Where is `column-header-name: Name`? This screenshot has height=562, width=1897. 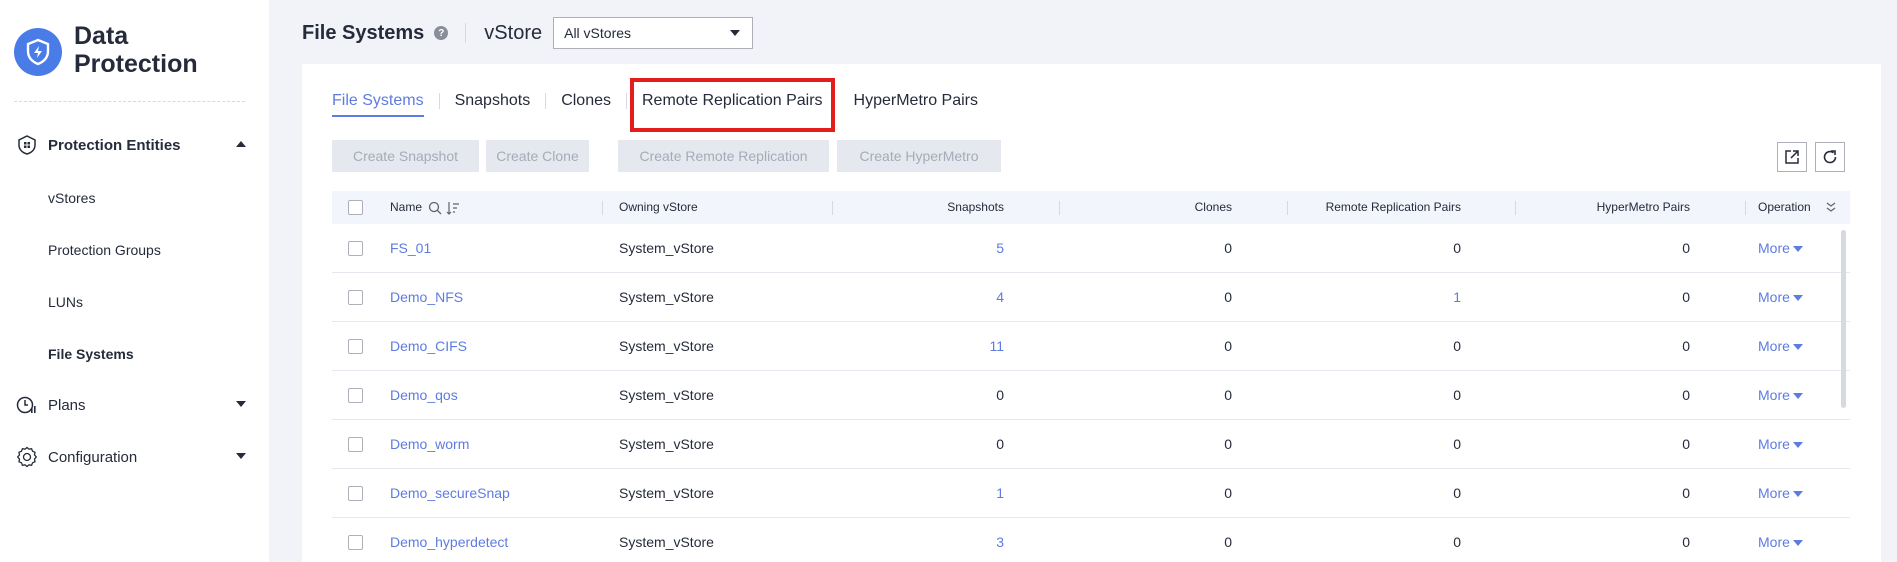 column-header-name: Name is located at coordinates (425, 207).